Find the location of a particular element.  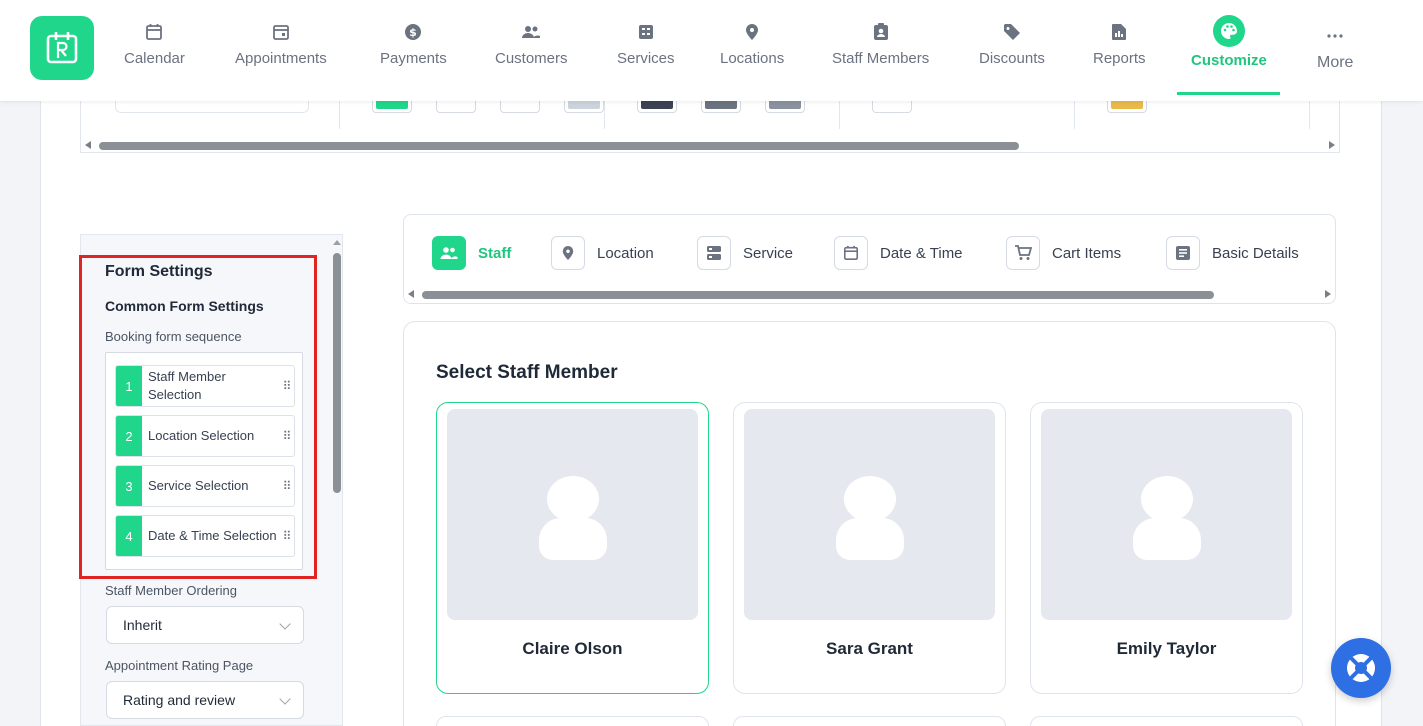

tag-icon is located at coordinates (1012, 32).